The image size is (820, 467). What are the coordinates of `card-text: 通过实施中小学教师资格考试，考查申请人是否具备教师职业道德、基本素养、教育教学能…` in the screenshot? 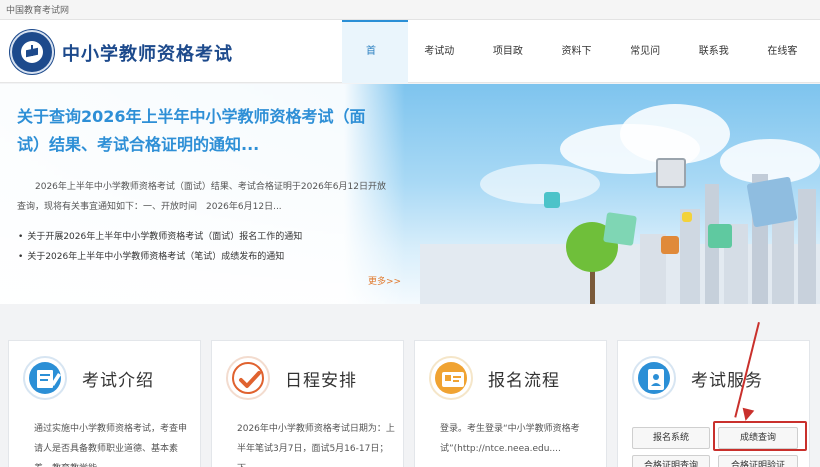 It's located at (111, 445).